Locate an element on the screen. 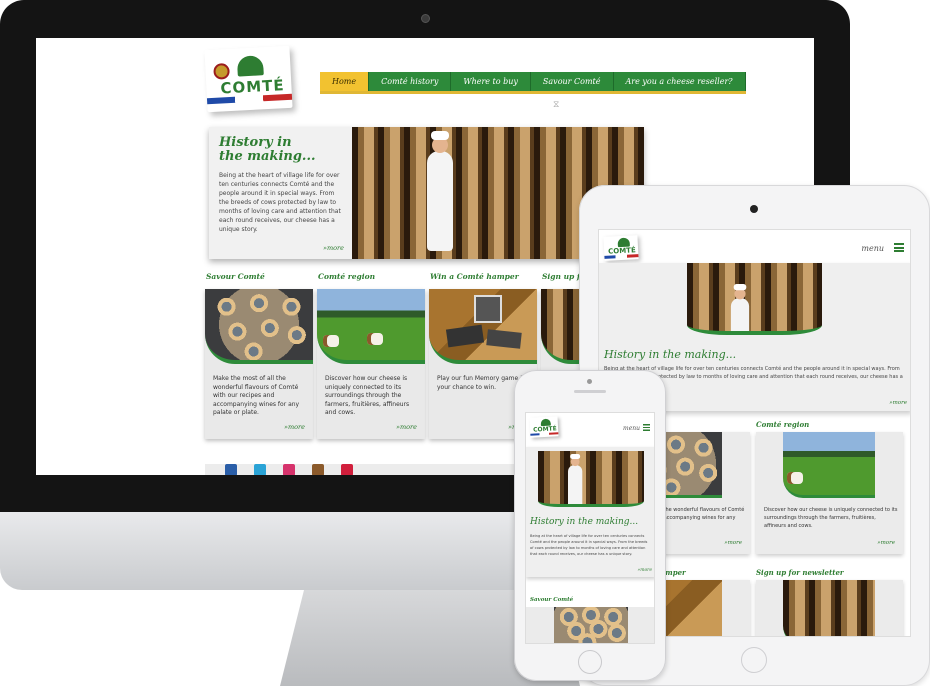  card-box is located at coordinates (829, 608).